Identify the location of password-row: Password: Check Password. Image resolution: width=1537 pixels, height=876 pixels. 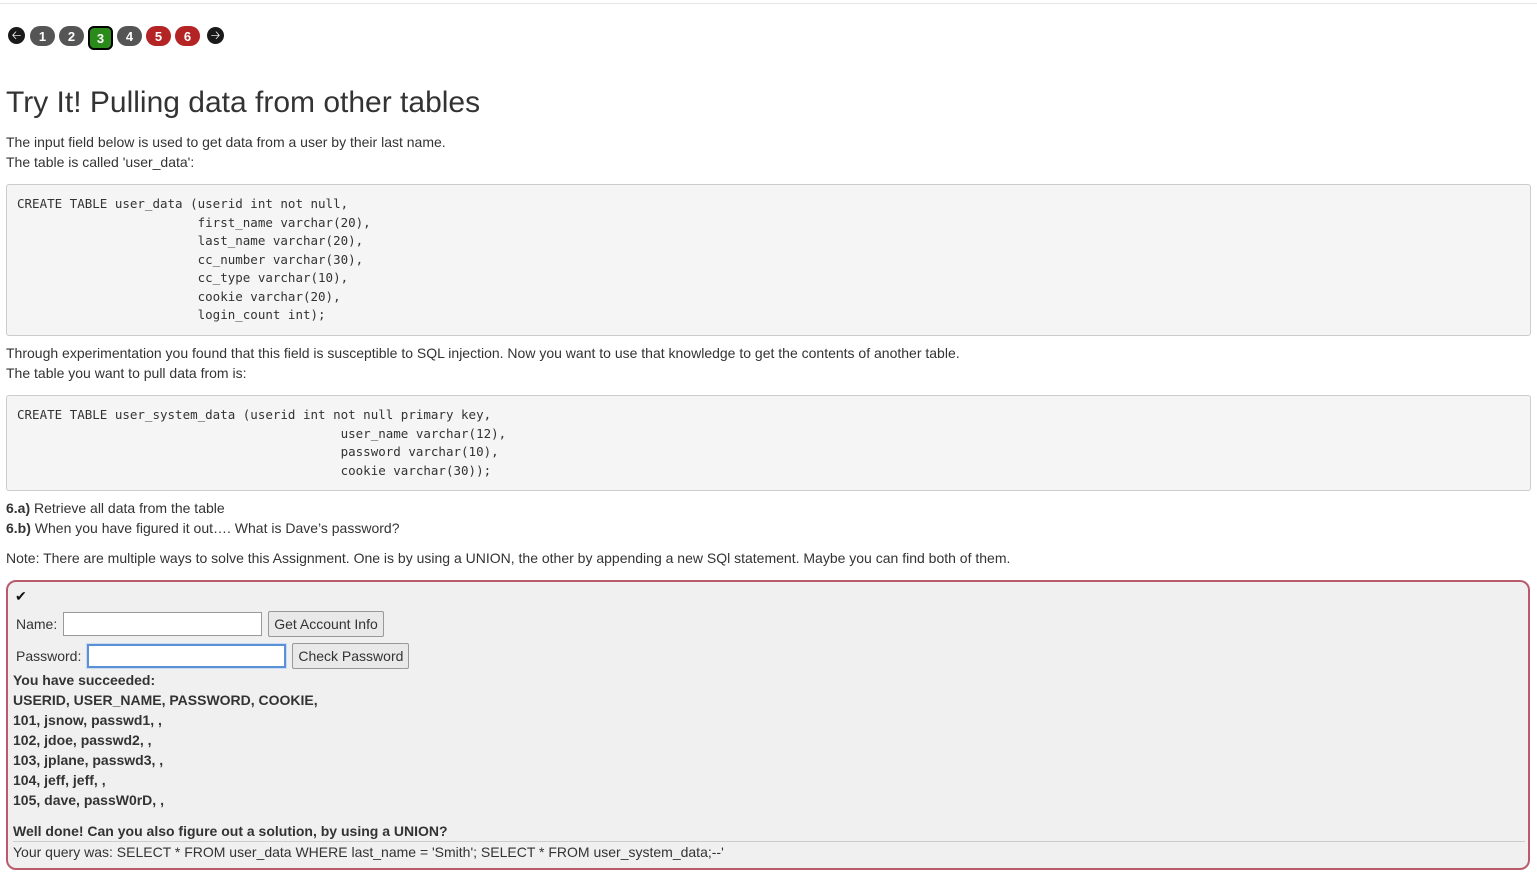
(213, 656).